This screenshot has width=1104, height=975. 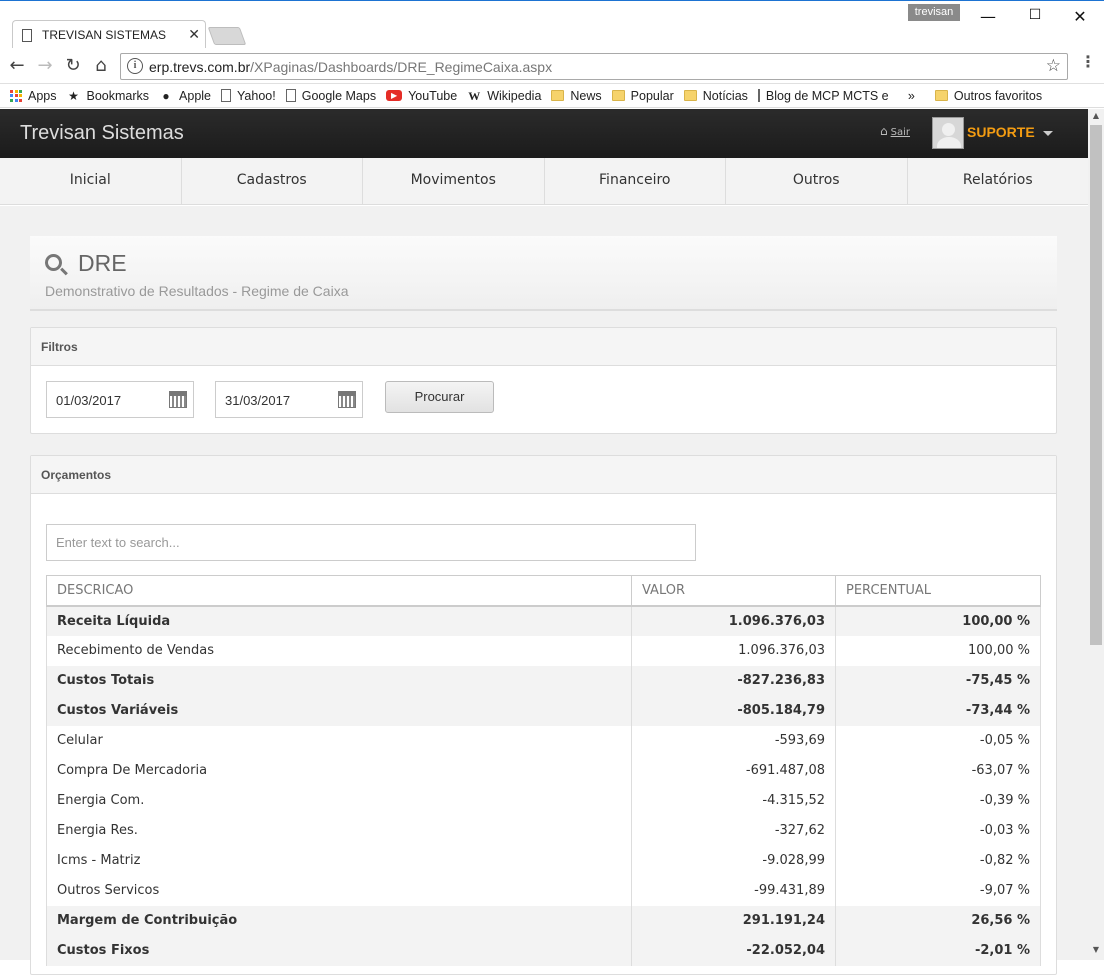 What do you see at coordinates (543, 620) in the screenshot?
I see `table-row: Receita Líquida 1.096.376,03 100,00 %` at bounding box center [543, 620].